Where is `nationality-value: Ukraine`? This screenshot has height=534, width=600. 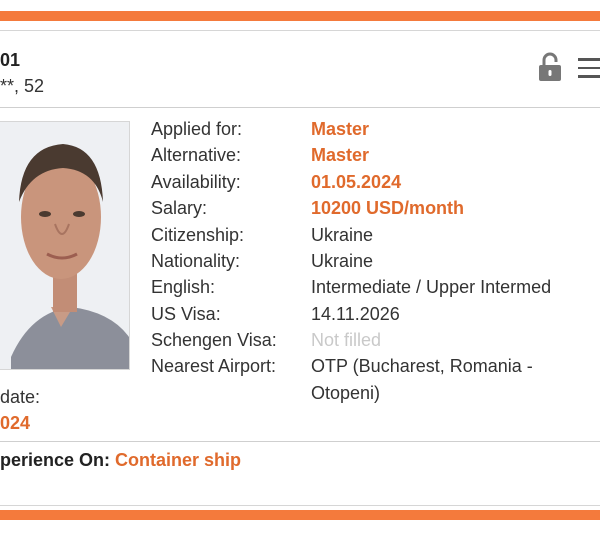 nationality-value: Ukraine is located at coordinates (342, 261).